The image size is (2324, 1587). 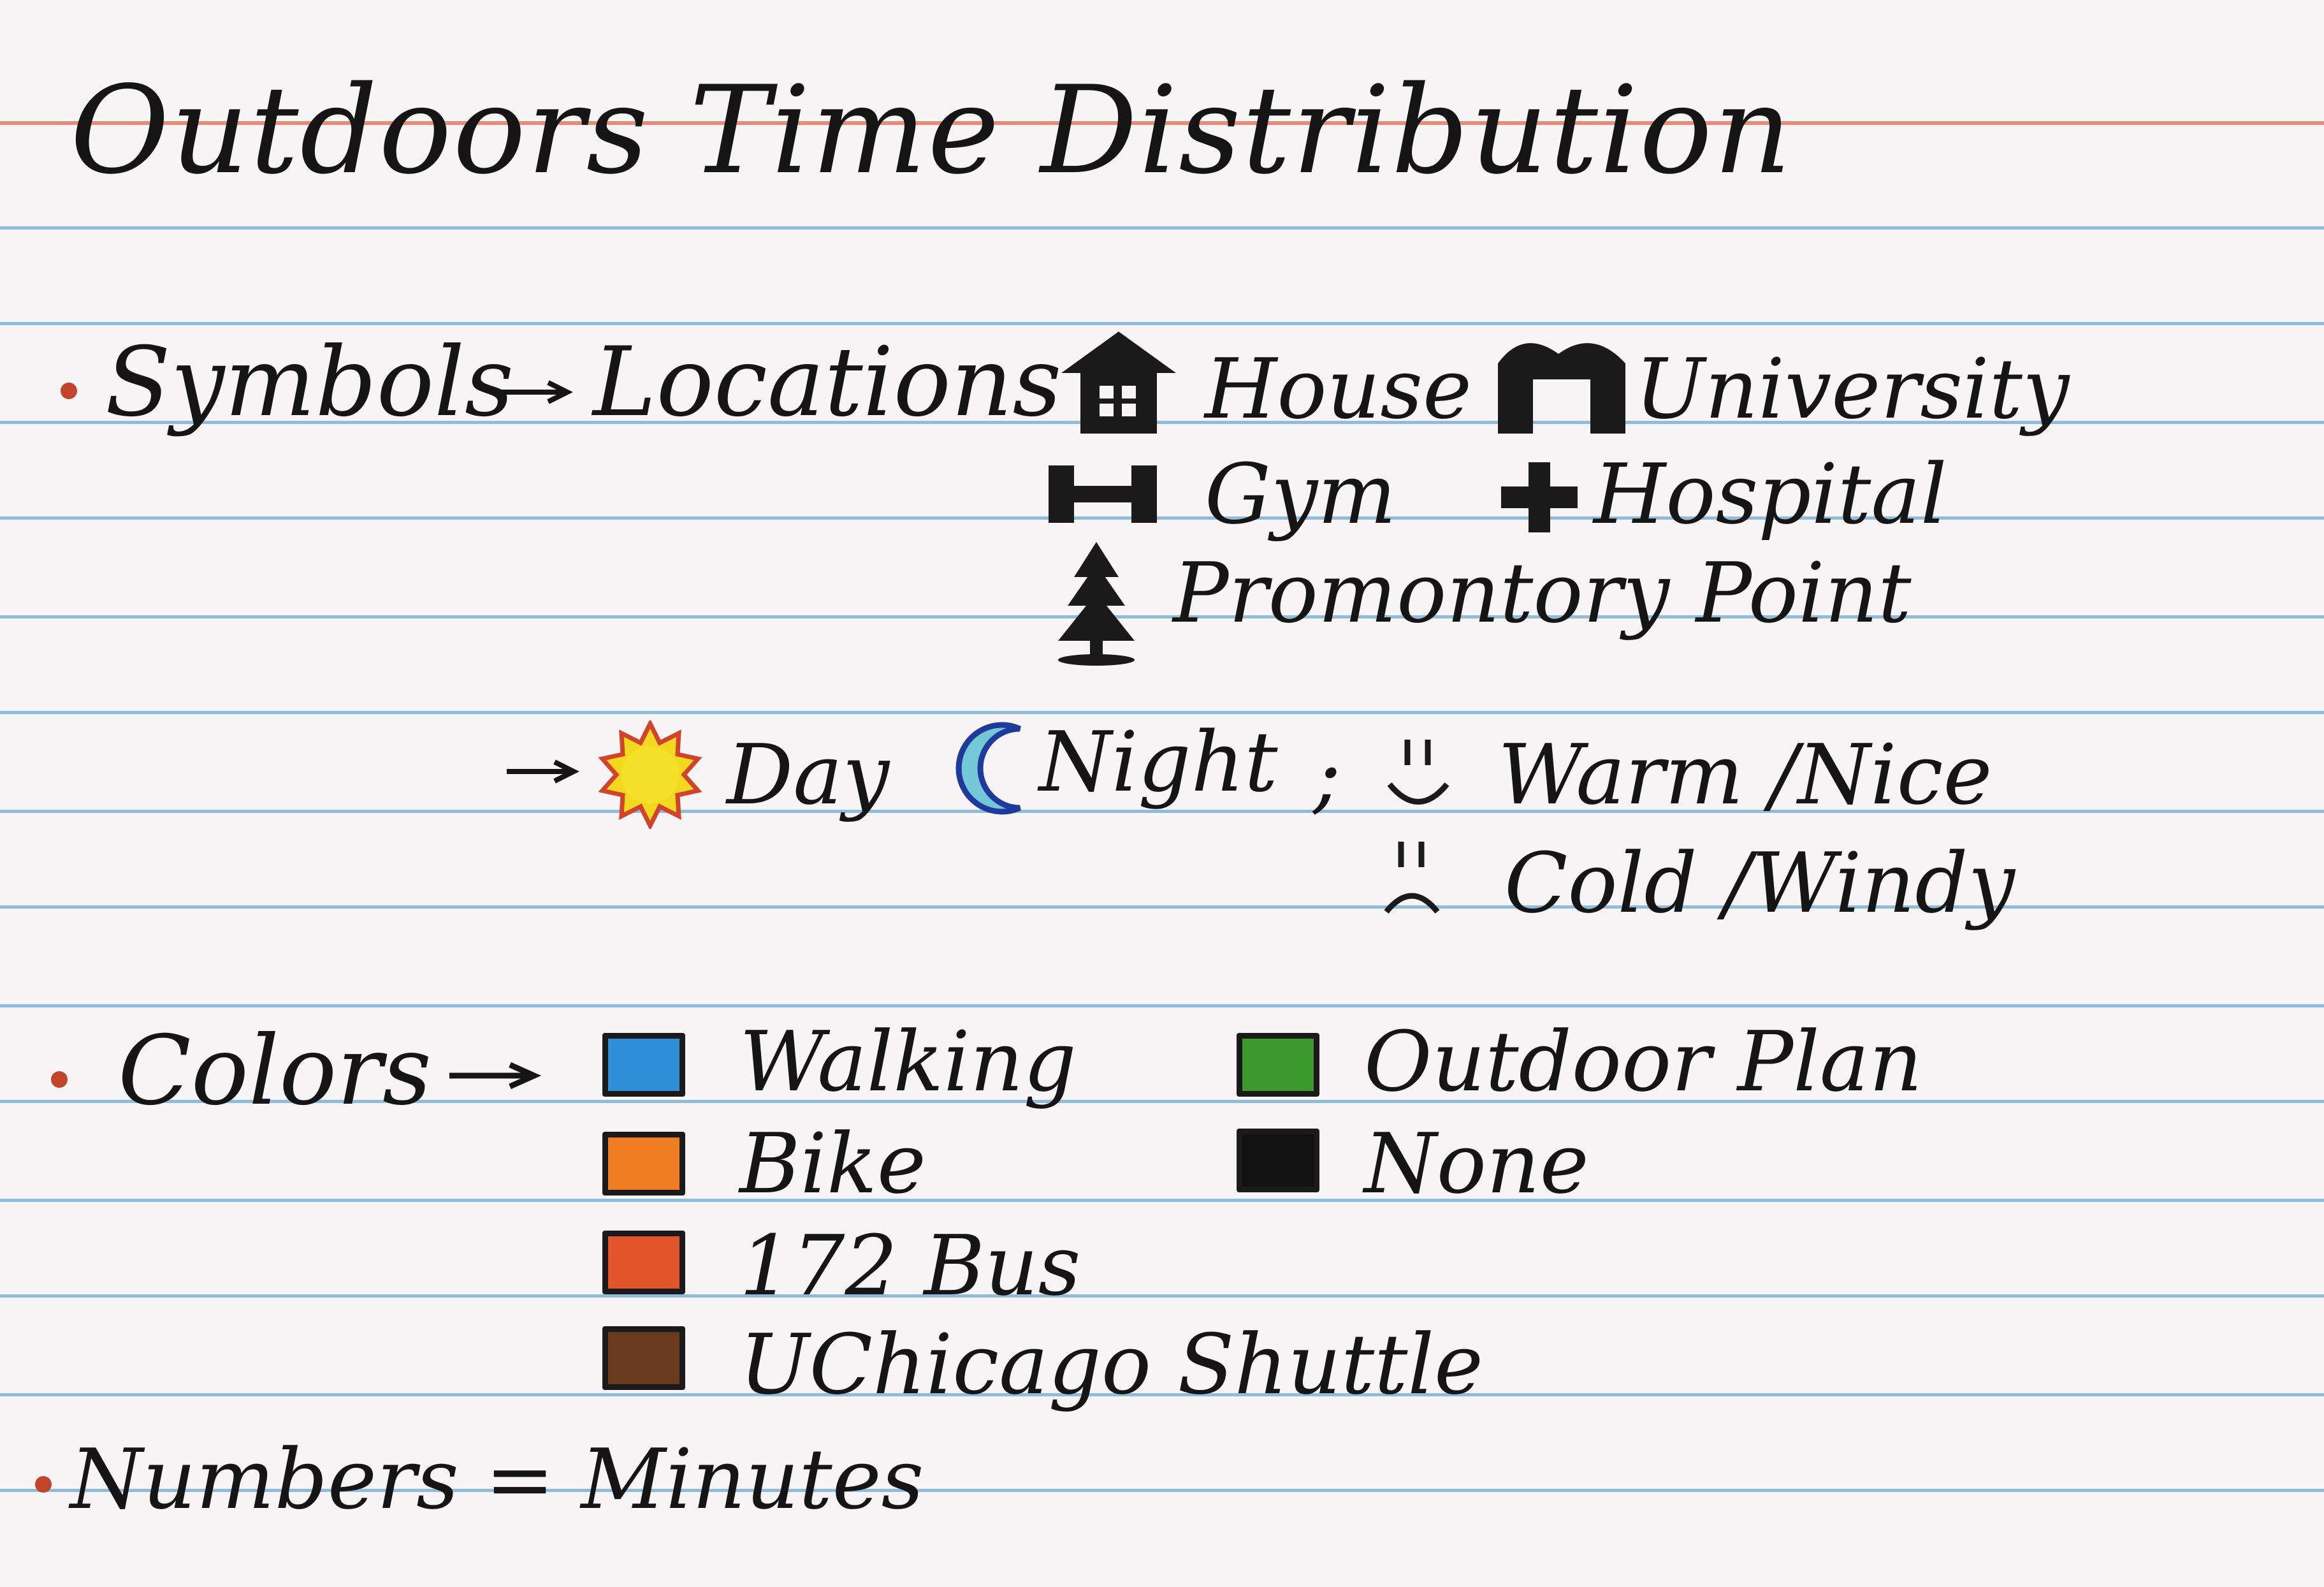 I want to click on colors-label: Colors, so click(x=275, y=1071).